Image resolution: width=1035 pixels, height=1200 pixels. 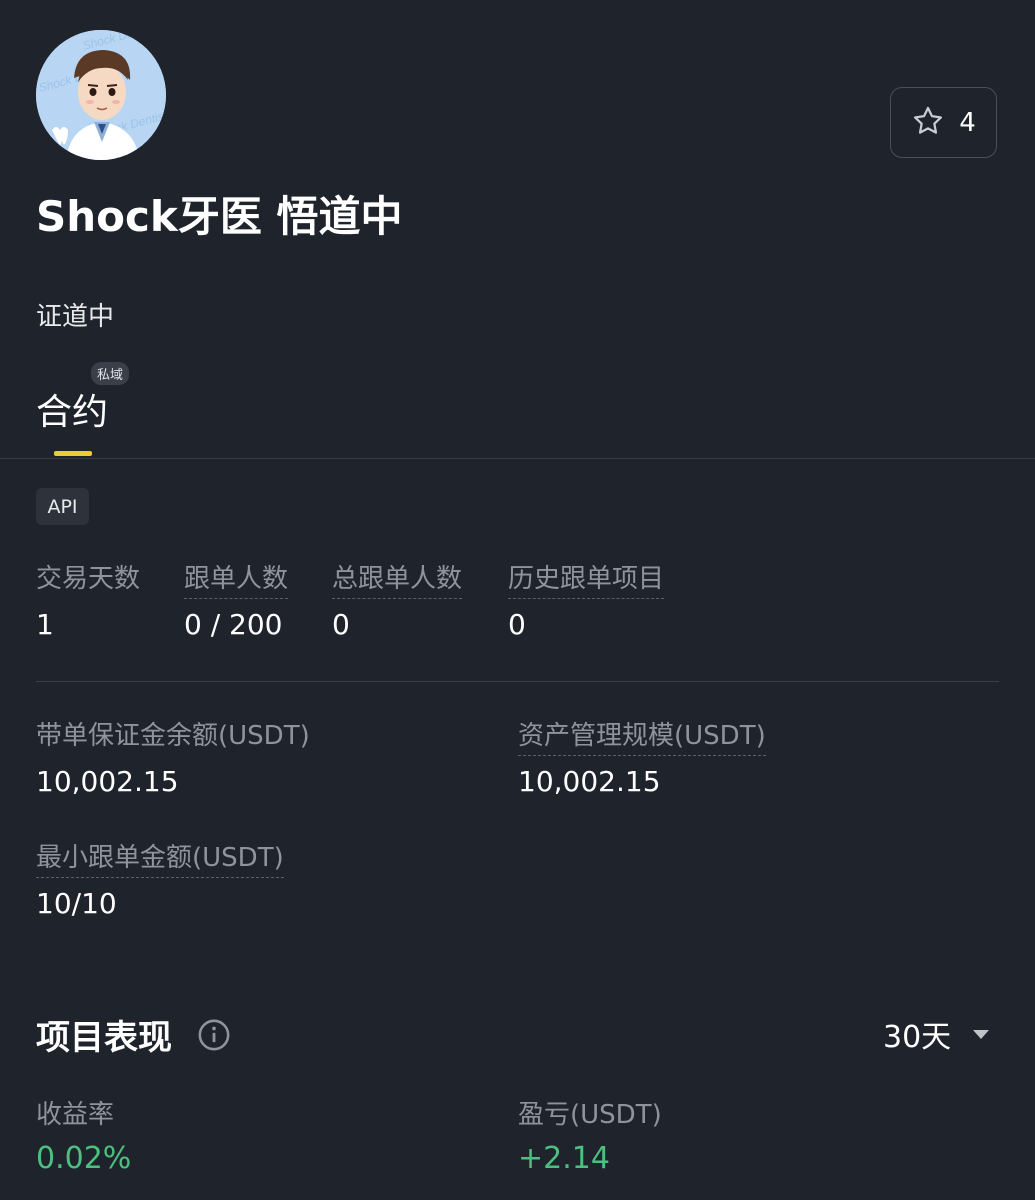 What do you see at coordinates (45, 624) in the screenshot?
I see `stat-value-trading-days: 1` at bounding box center [45, 624].